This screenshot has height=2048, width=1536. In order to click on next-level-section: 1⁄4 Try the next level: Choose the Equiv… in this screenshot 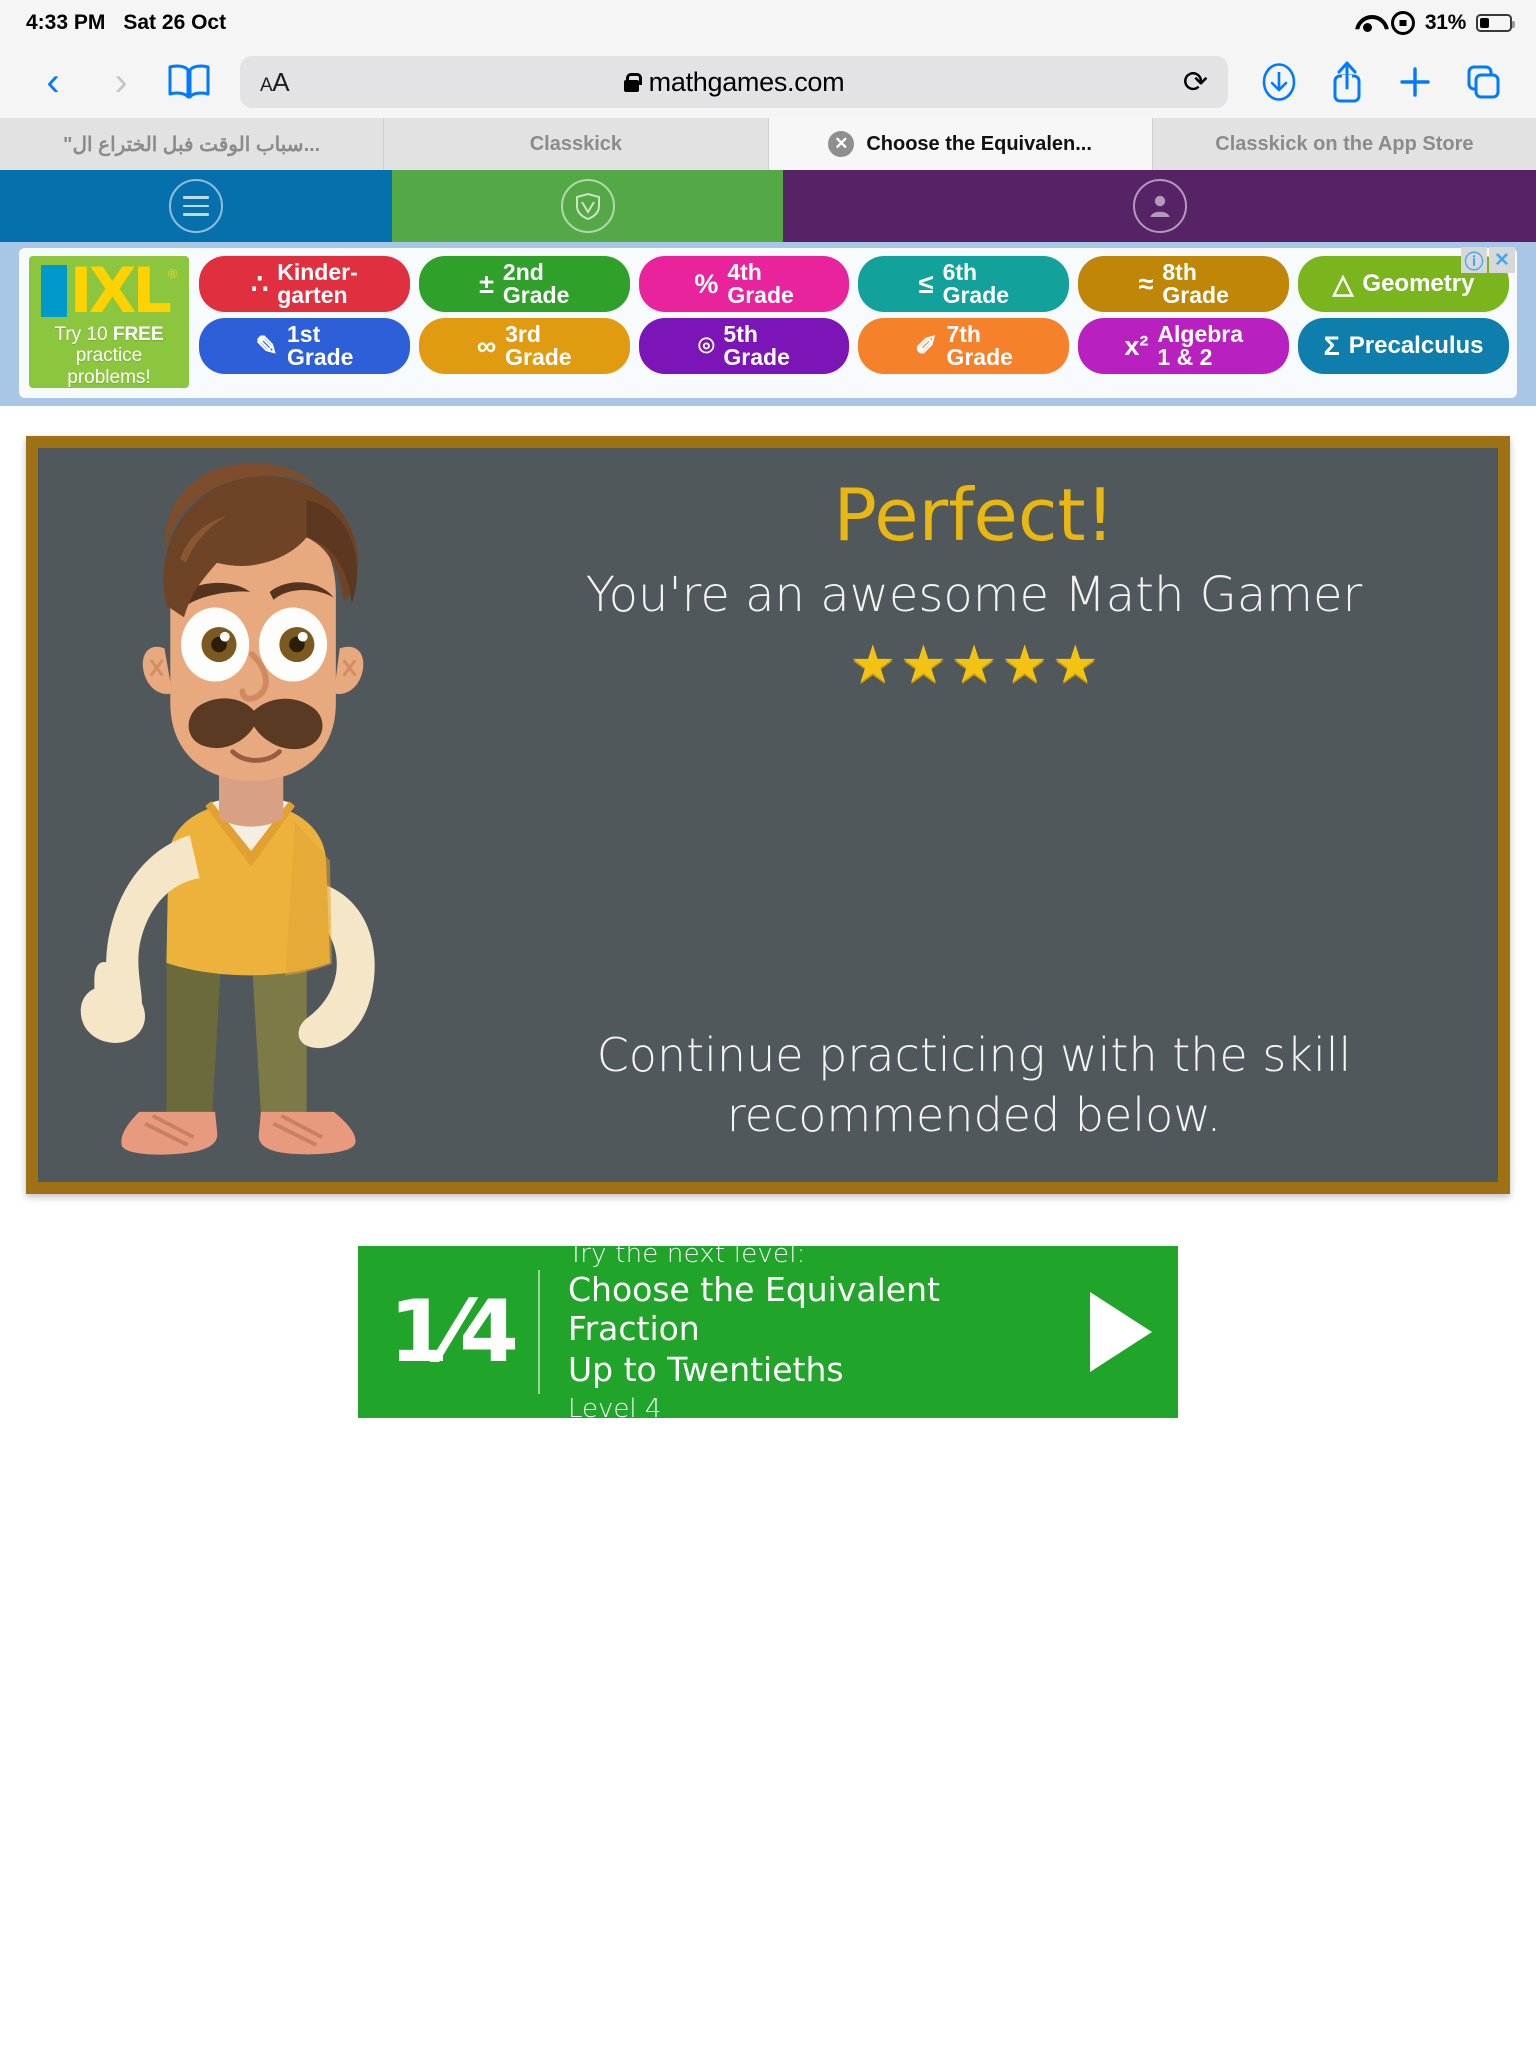, I will do `click(768, 1331)`.